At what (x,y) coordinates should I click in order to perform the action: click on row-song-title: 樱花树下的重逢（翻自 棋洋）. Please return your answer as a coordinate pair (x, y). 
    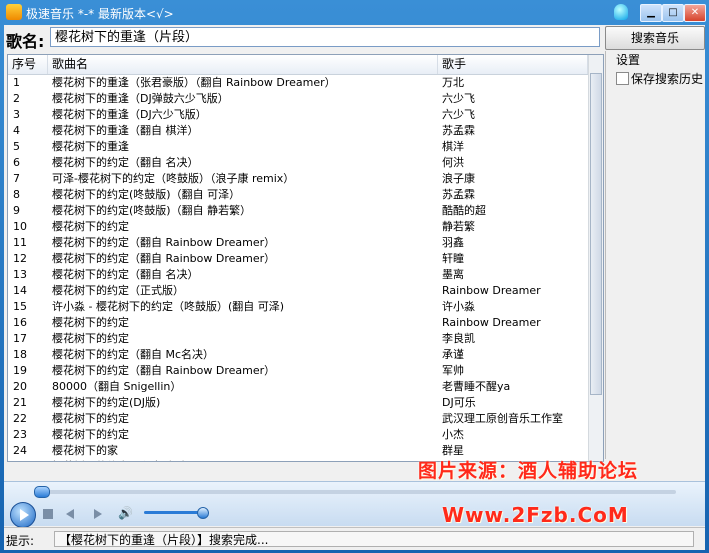
    Looking at the image, I should click on (125, 130).